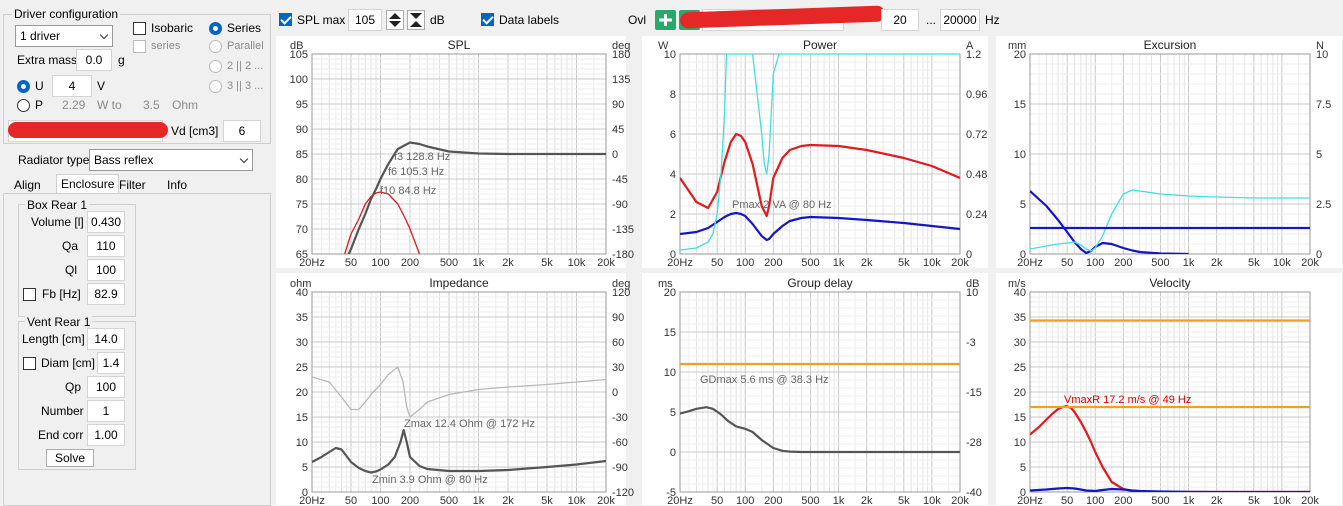  Describe the element at coordinates (365, 20) in the screenshot. I see `spl-max-input: 105` at that location.